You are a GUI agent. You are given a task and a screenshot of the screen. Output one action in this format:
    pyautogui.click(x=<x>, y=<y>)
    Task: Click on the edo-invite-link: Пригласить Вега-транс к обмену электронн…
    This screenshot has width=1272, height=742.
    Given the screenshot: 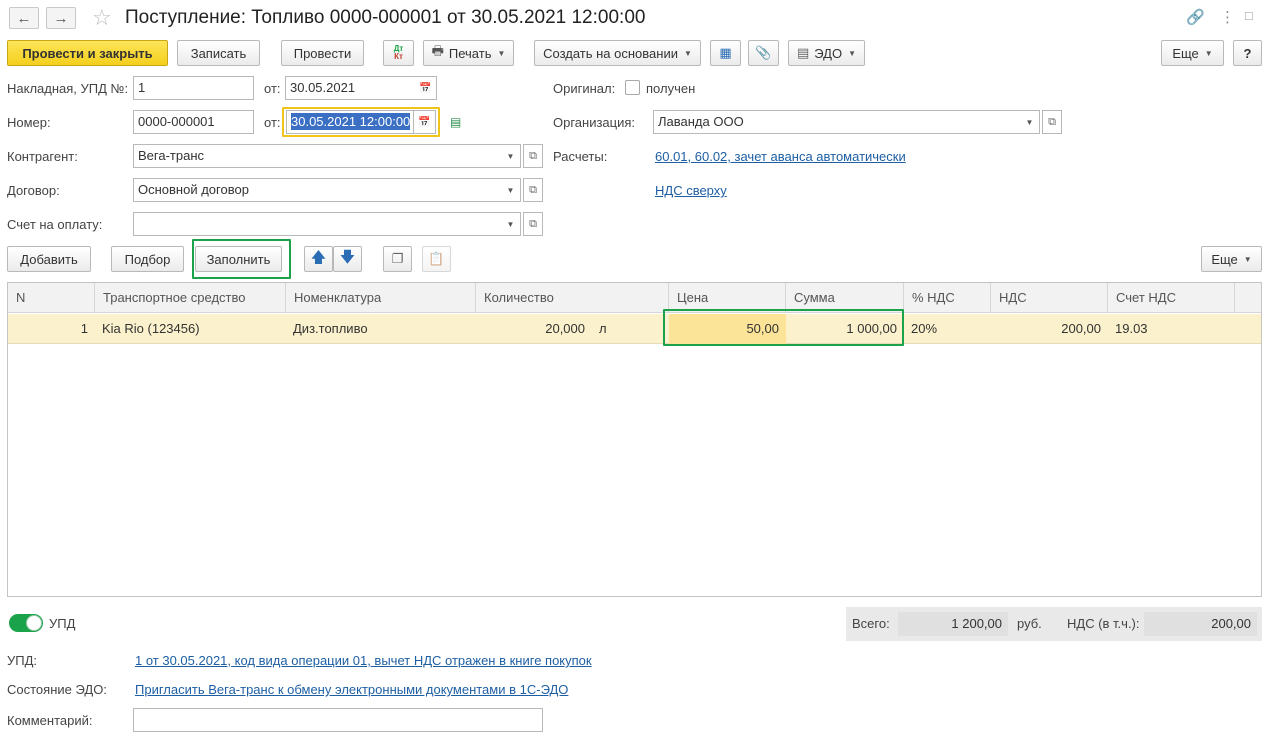 What is the action you would take?
    pyautogui.click(x=351, y=689)
    